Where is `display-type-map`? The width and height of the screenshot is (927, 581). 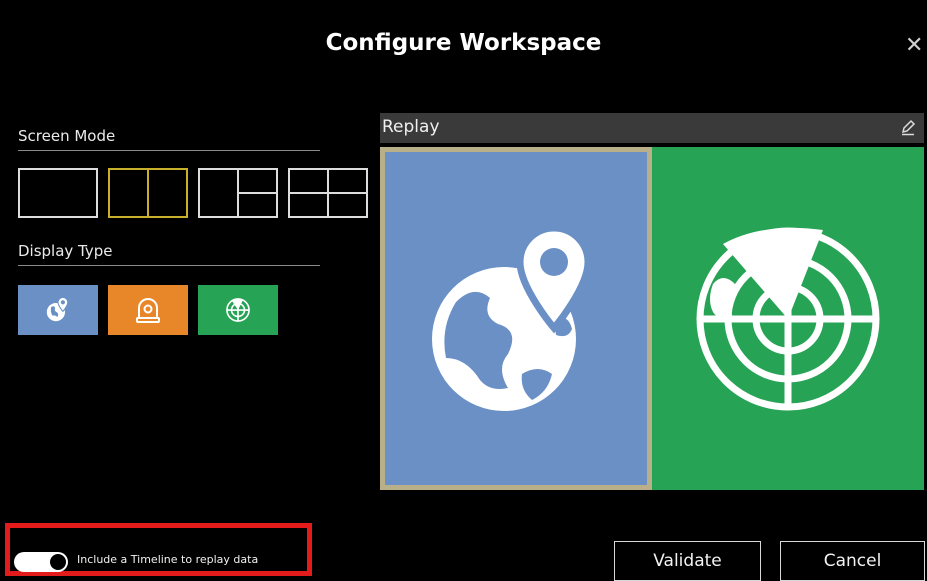 display-type-map is located at coordinates (58, 310).